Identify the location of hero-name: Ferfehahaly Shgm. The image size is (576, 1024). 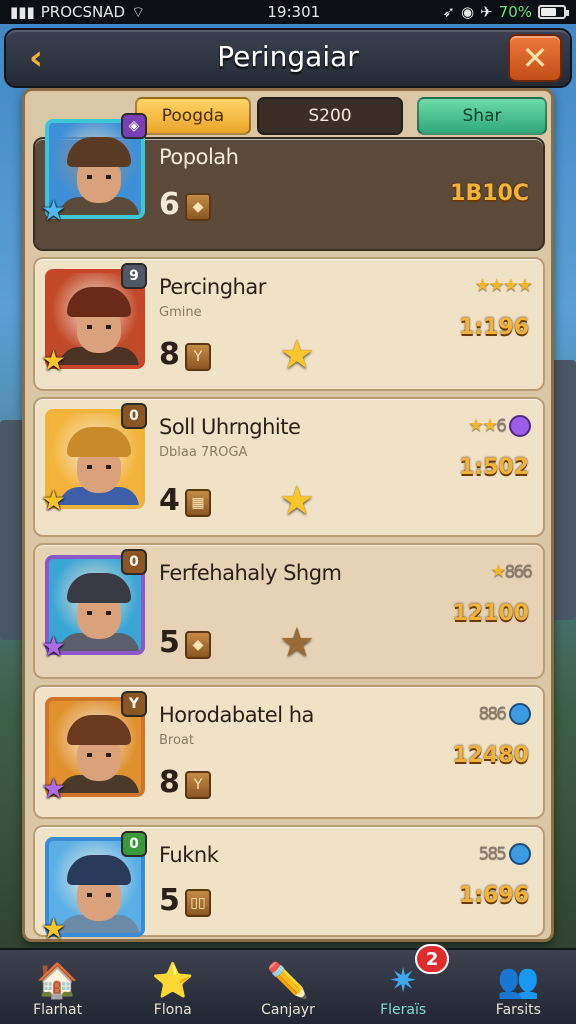
(250, 573).